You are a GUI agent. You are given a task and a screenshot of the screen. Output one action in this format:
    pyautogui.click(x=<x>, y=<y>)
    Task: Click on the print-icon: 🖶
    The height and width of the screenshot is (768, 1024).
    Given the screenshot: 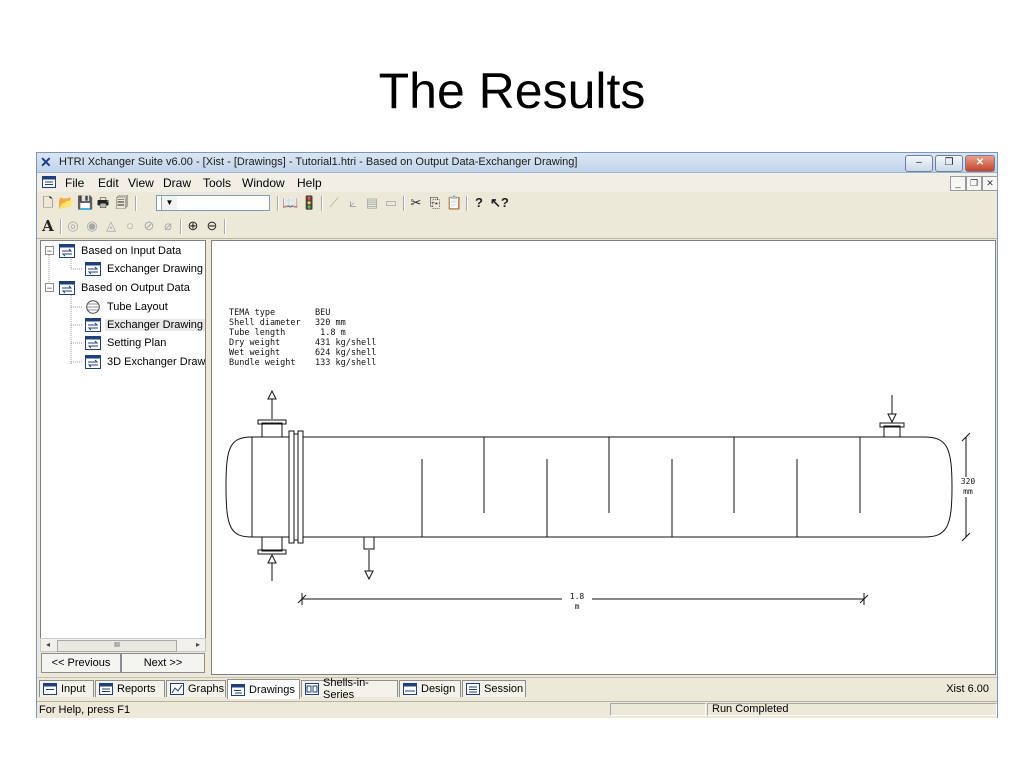 What is the action you would take?
    pyautogui.click(x=103, y=203)
    